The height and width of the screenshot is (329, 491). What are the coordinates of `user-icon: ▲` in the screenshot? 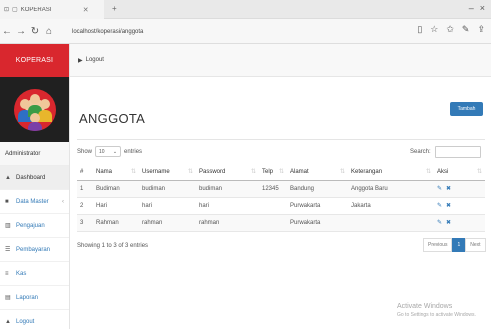 It's located at (8, 321).